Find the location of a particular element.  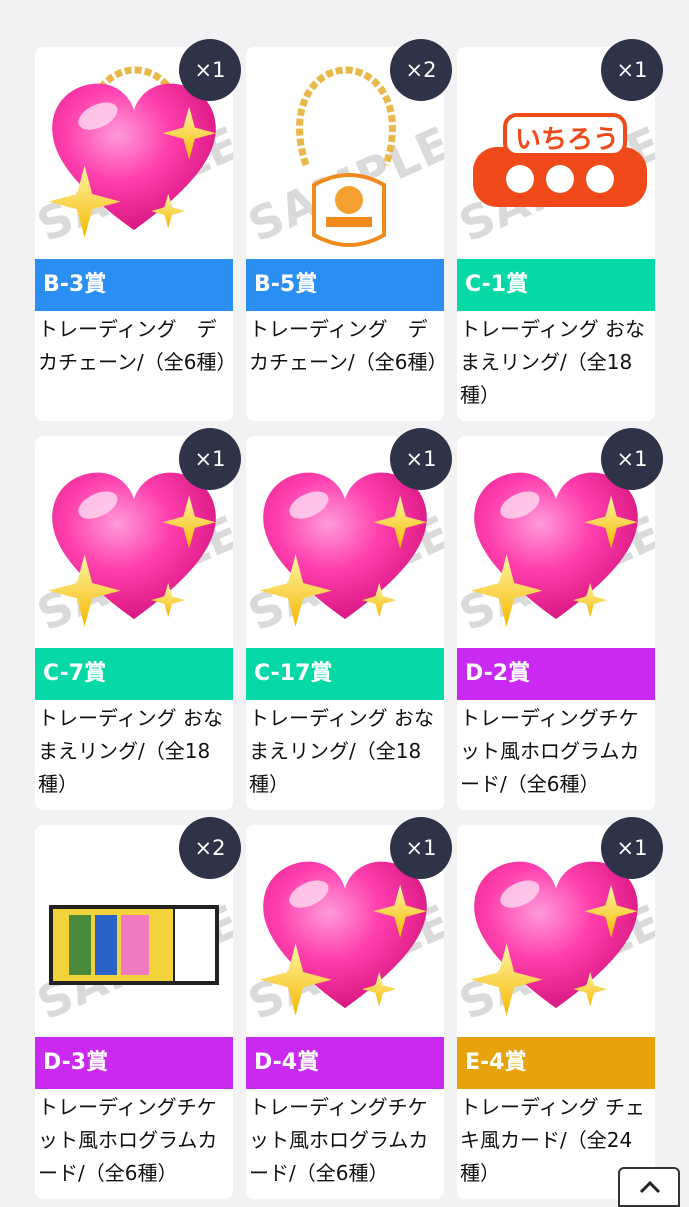

prize-card: SAMPLE C-7賞トレーディング おなまえリング/（全18種） is located at coordinates (134, 623).